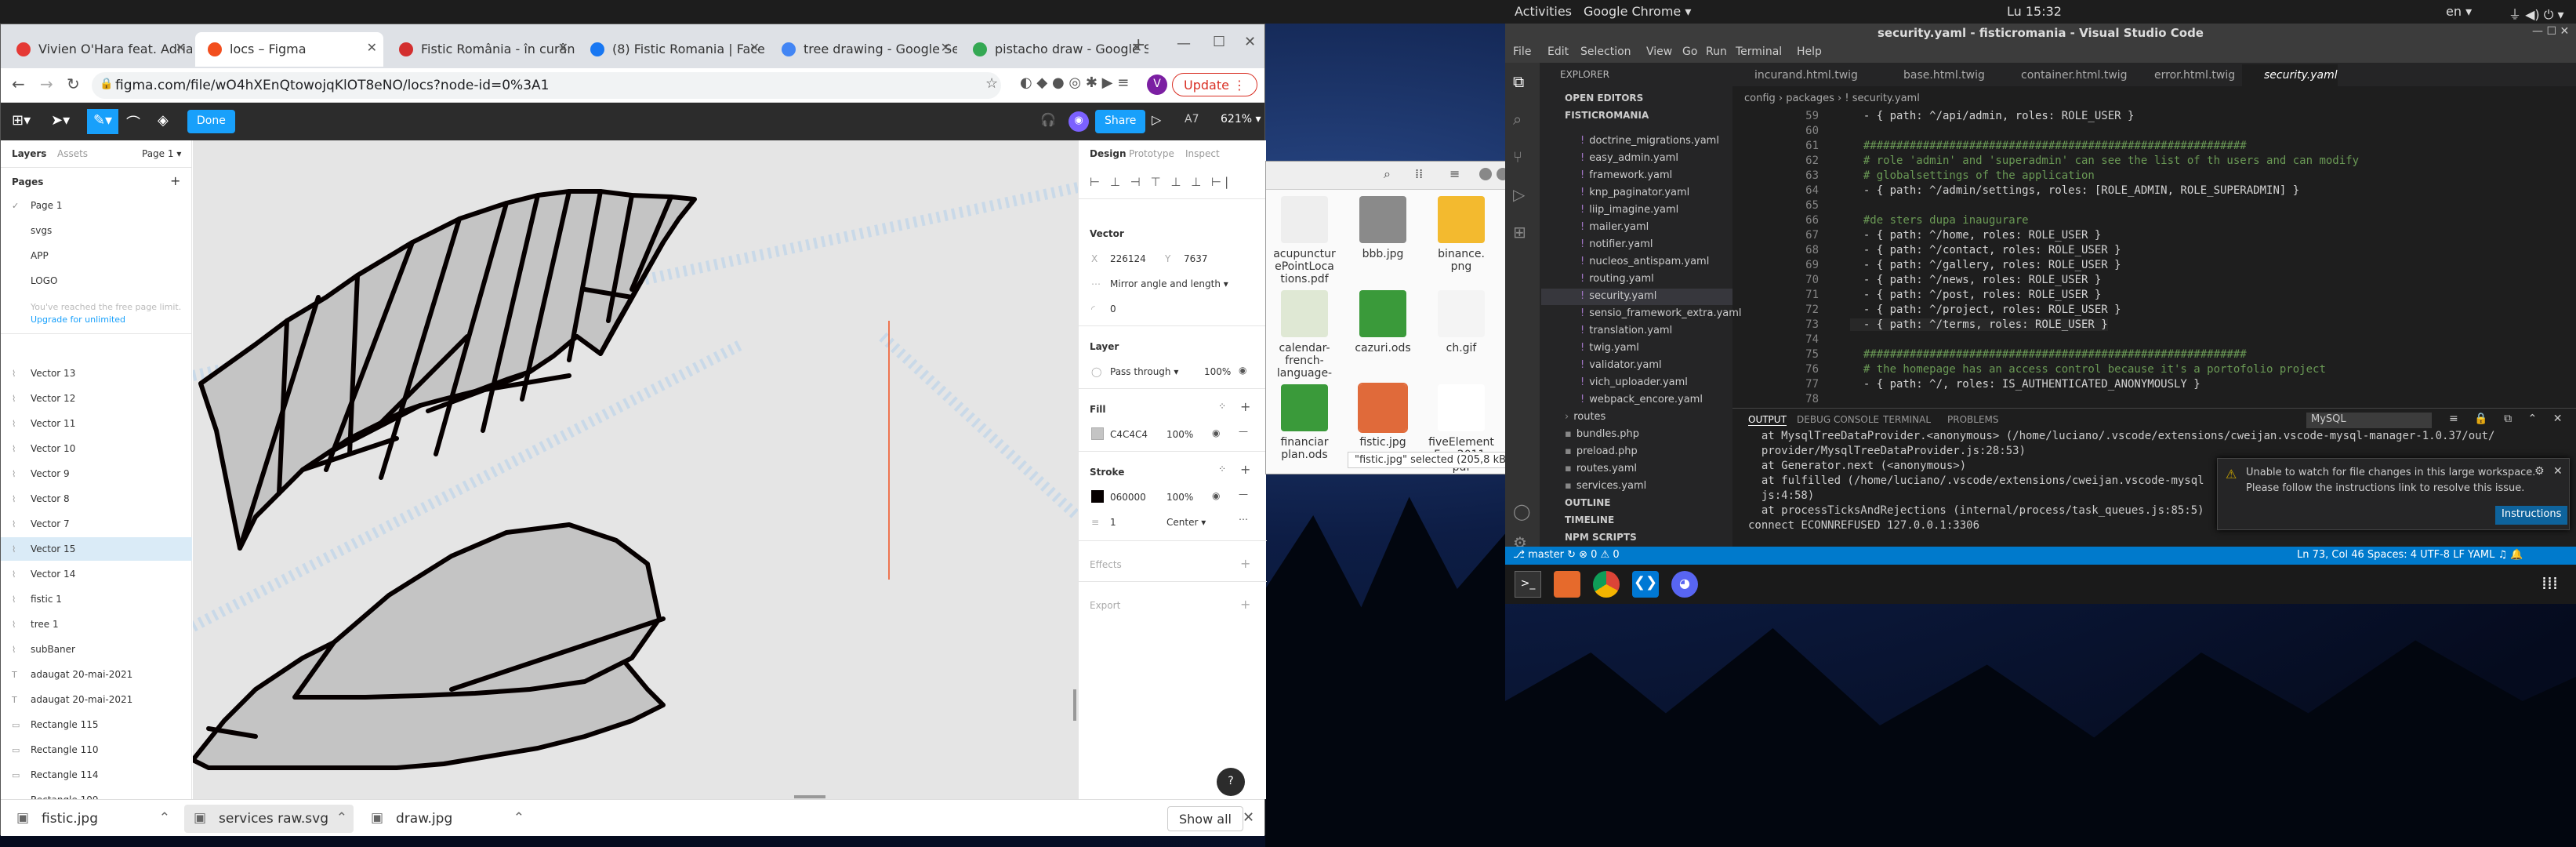 This screenshot has height=847, width=2576. I want to click on editor-tab: security.yaml, so click(2290, 76).